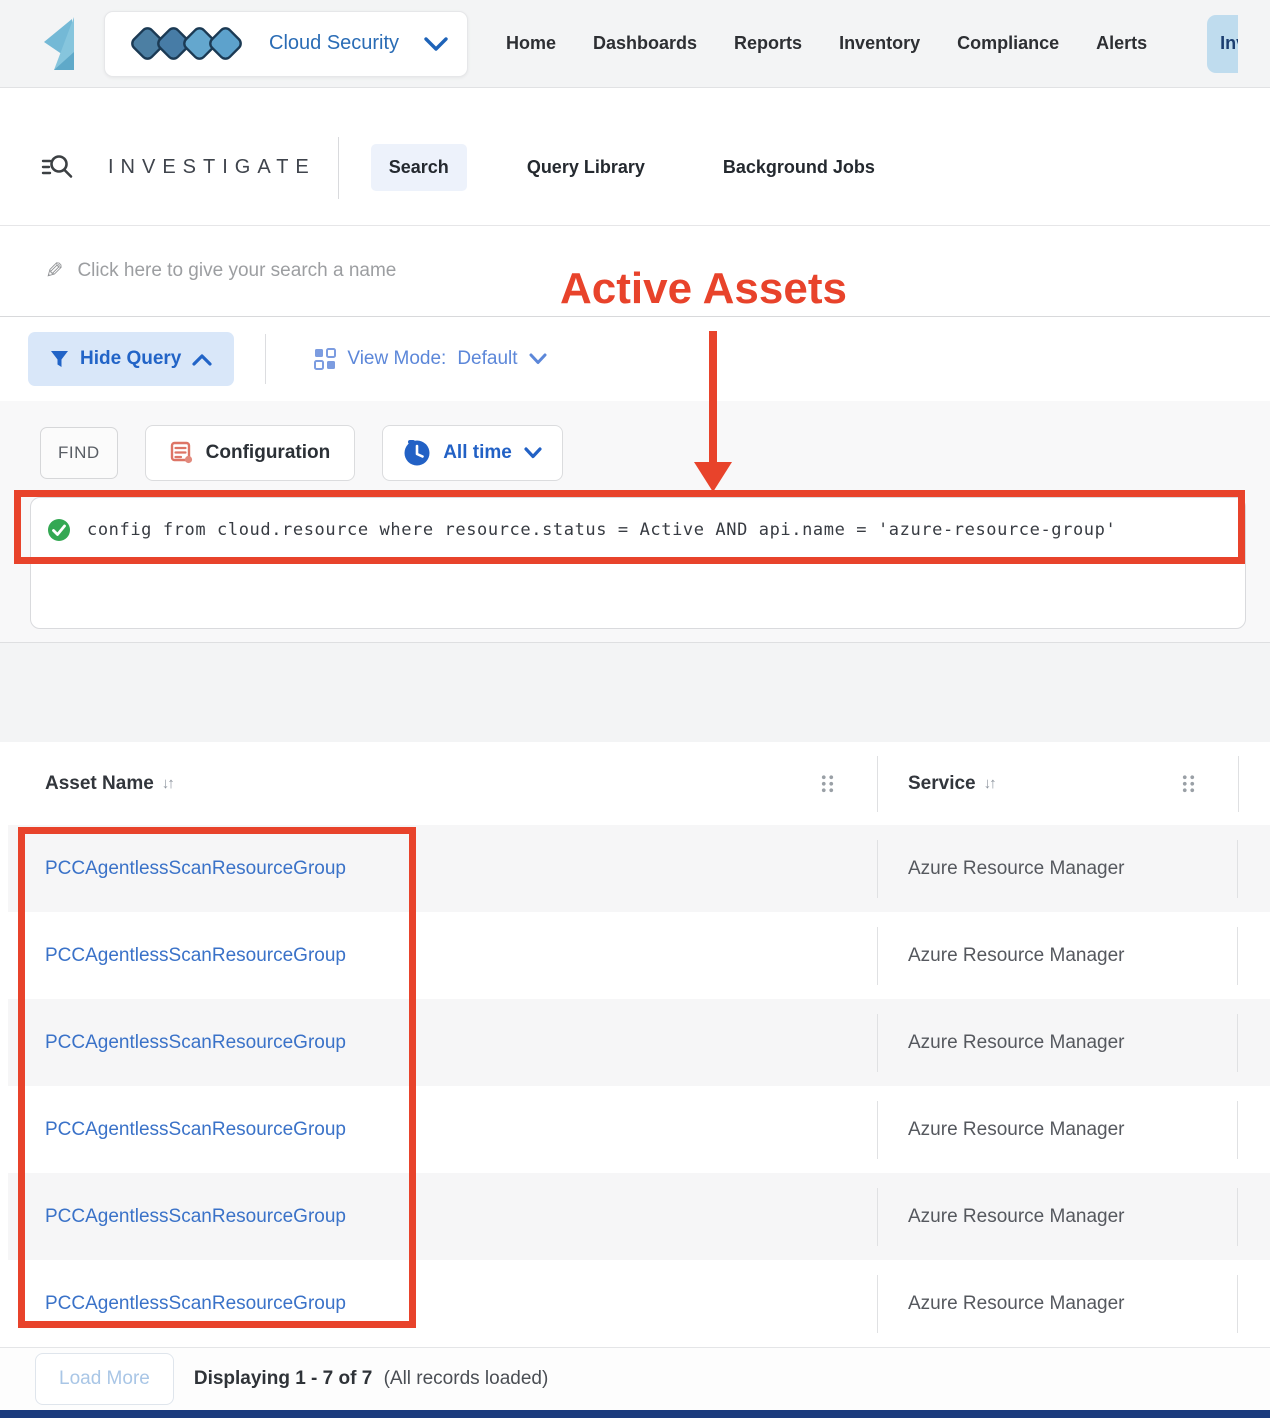  I want to click on view-mode-value: Default, so click(487, 358).